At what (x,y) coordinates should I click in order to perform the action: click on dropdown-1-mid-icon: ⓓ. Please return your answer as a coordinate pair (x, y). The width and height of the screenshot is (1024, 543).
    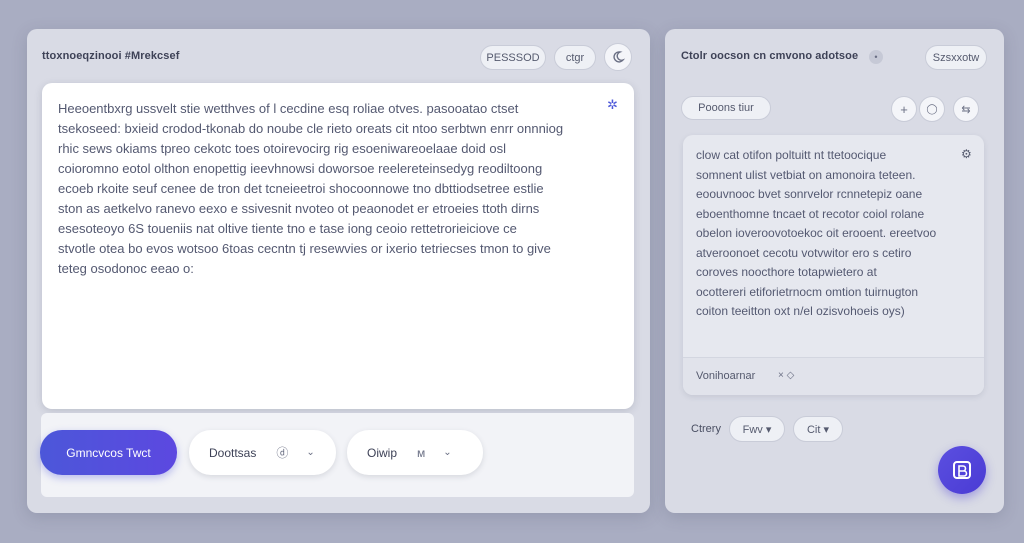
    Looking at the image, I should click on (282, 453).